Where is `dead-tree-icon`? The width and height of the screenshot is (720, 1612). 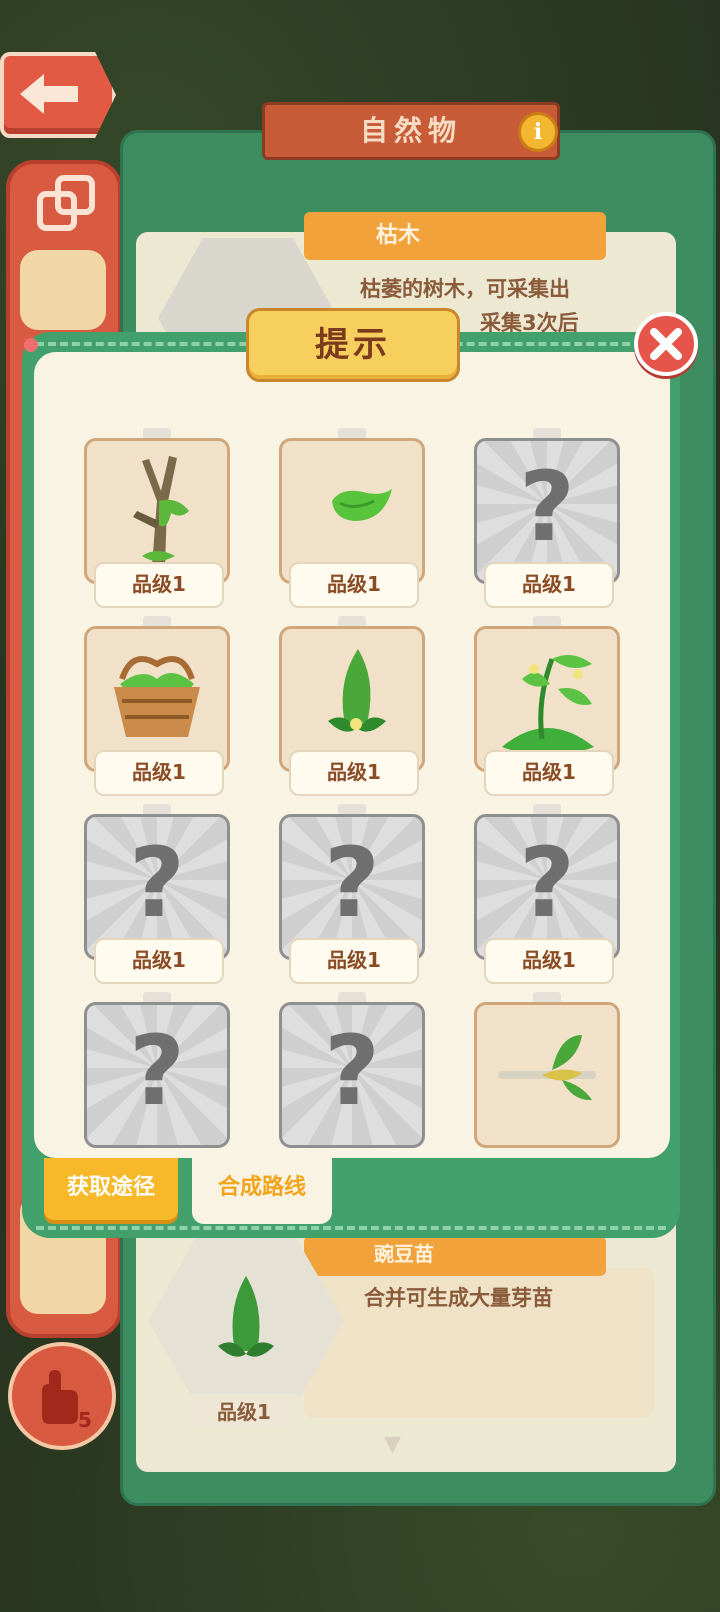
dead-tree-icon is located at coordinates (157, 506).